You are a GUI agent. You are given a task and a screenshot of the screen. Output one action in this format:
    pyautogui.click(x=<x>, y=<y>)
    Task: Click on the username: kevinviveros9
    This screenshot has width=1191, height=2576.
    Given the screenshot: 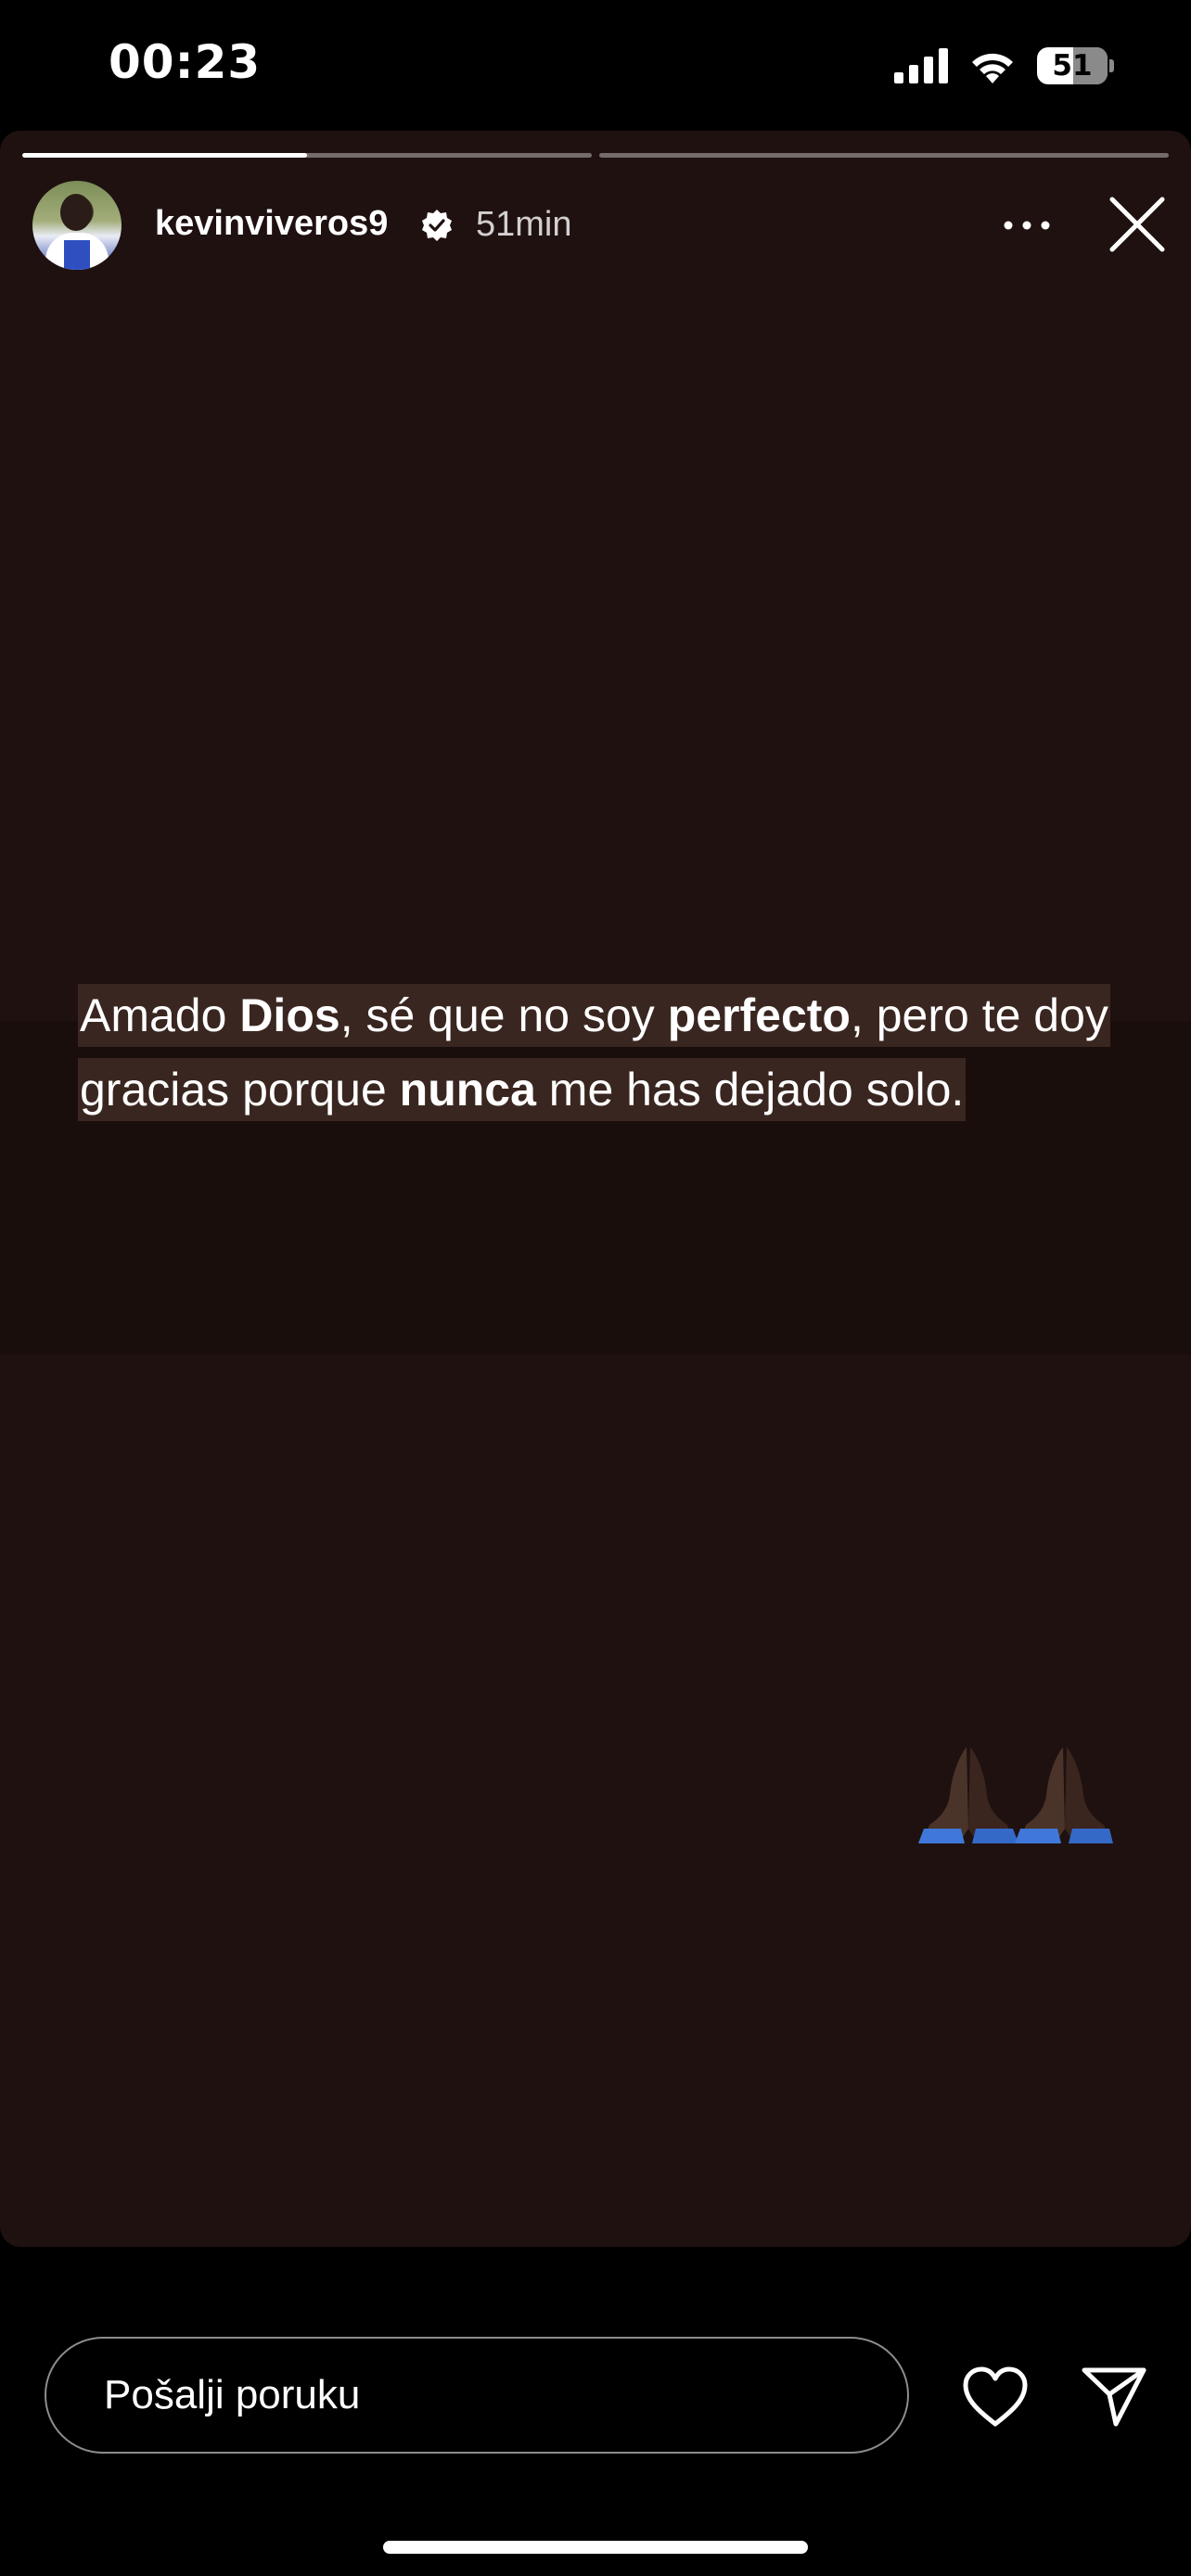 What is the action you would take?
    pyautogui.click(x=271, y=224)
    